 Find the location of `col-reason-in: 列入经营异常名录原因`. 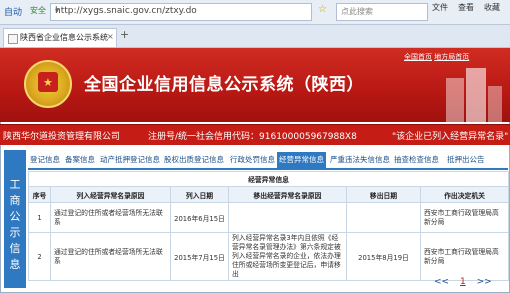

col-reason-in: 列入经营异常名录原因 is located at coordinates (110, 194).